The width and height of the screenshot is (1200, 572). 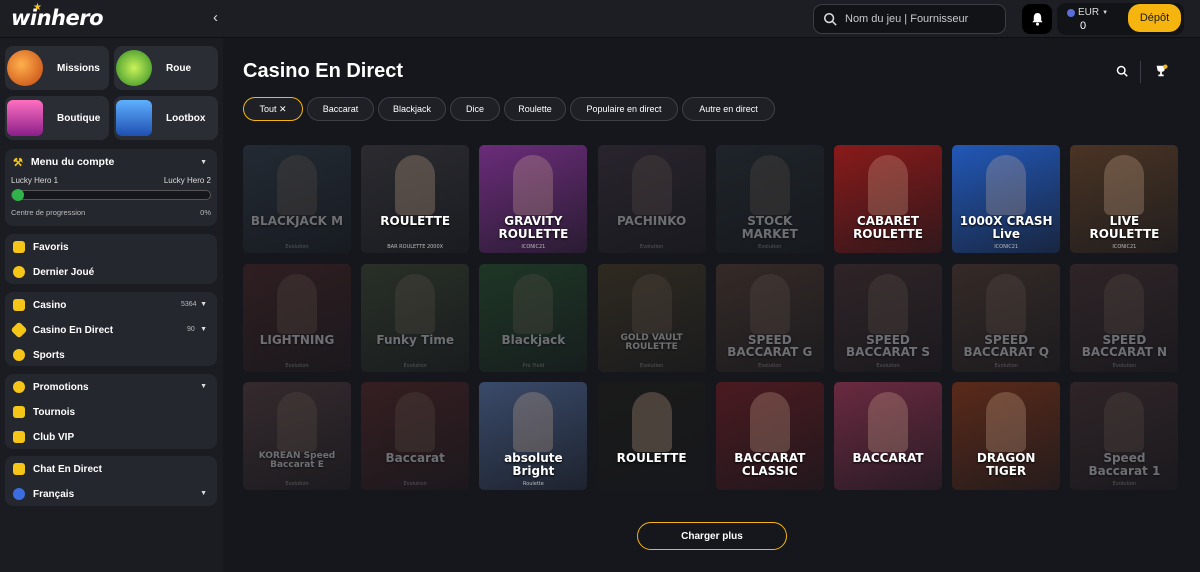 I want to click on ball-icon, so click(x=19, y=355).